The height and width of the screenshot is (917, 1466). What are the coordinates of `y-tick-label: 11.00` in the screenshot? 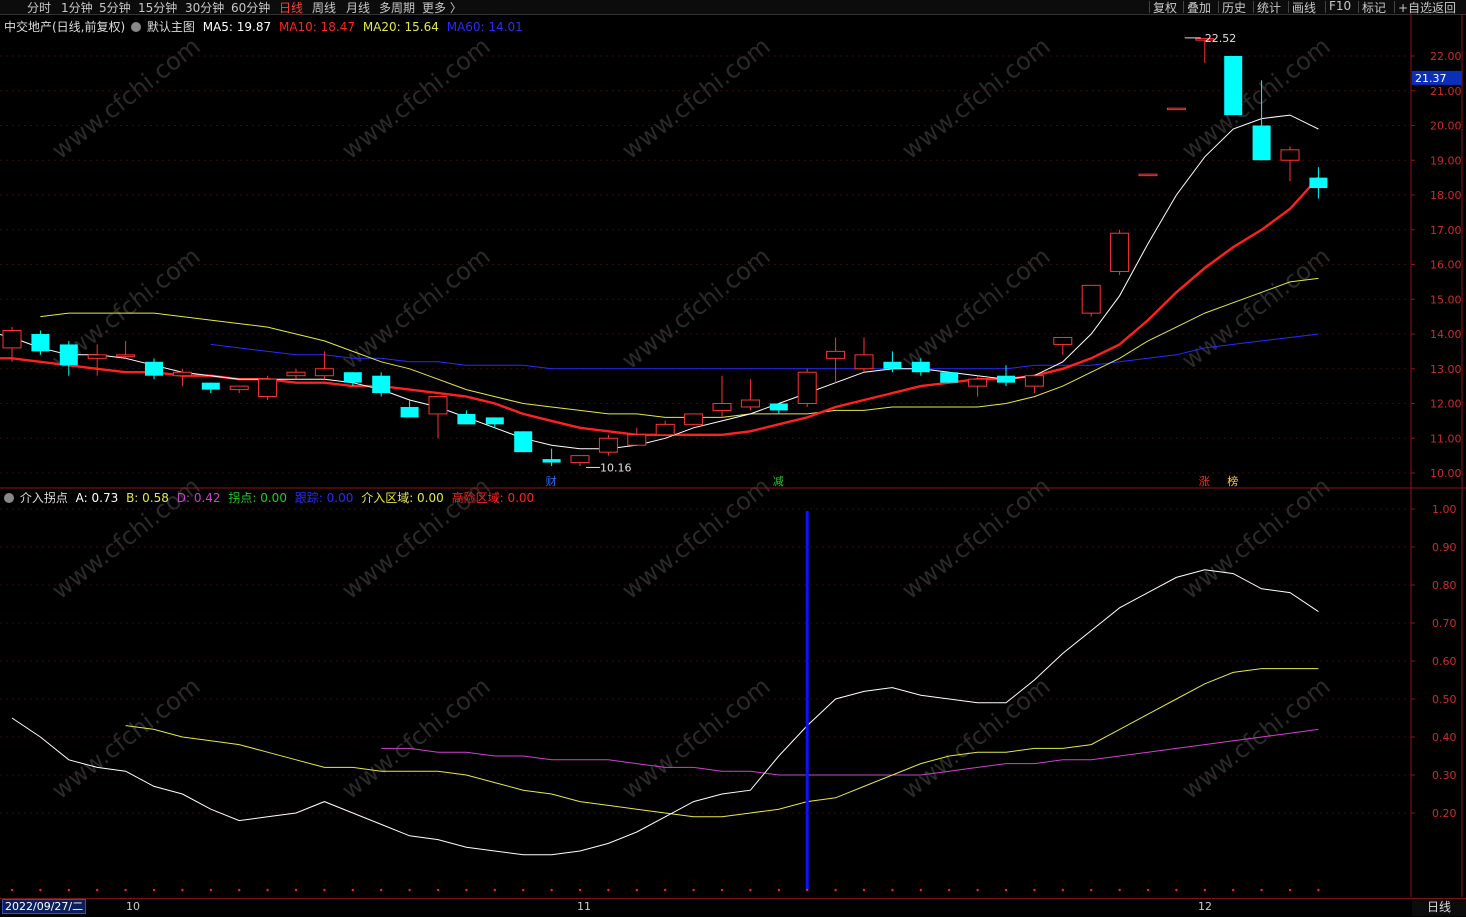 It's located at (1446, 438).